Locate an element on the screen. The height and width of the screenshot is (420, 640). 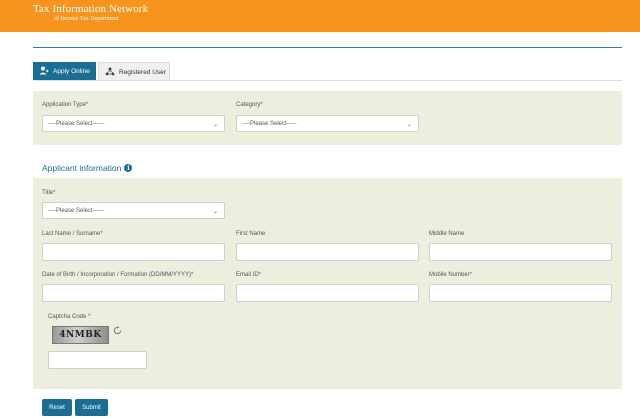
tab-apply-online: Apply Online is located at coordinates (64, 71).